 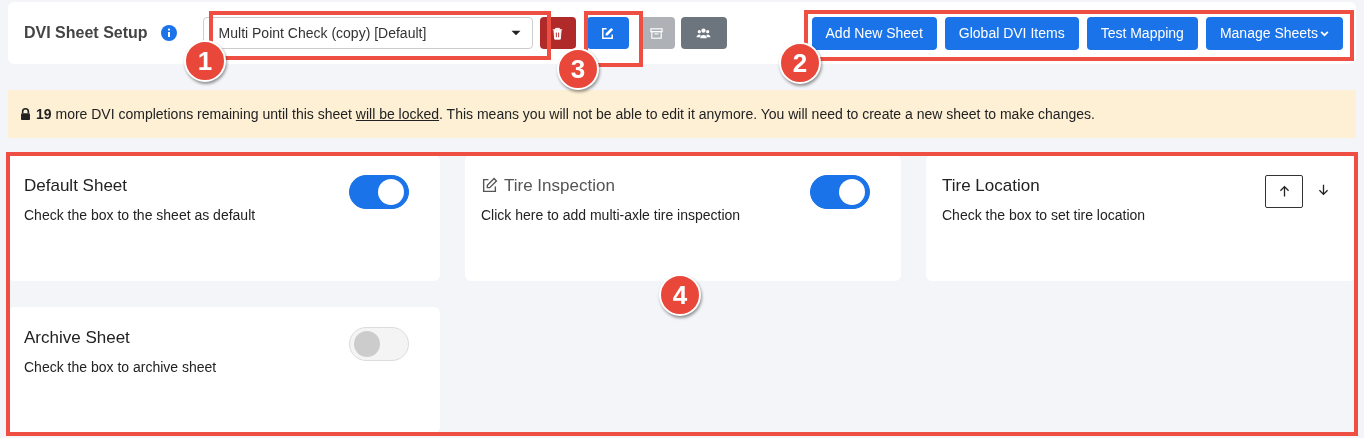 I want to click on callout-number: 3, so click(x=578, y=69).